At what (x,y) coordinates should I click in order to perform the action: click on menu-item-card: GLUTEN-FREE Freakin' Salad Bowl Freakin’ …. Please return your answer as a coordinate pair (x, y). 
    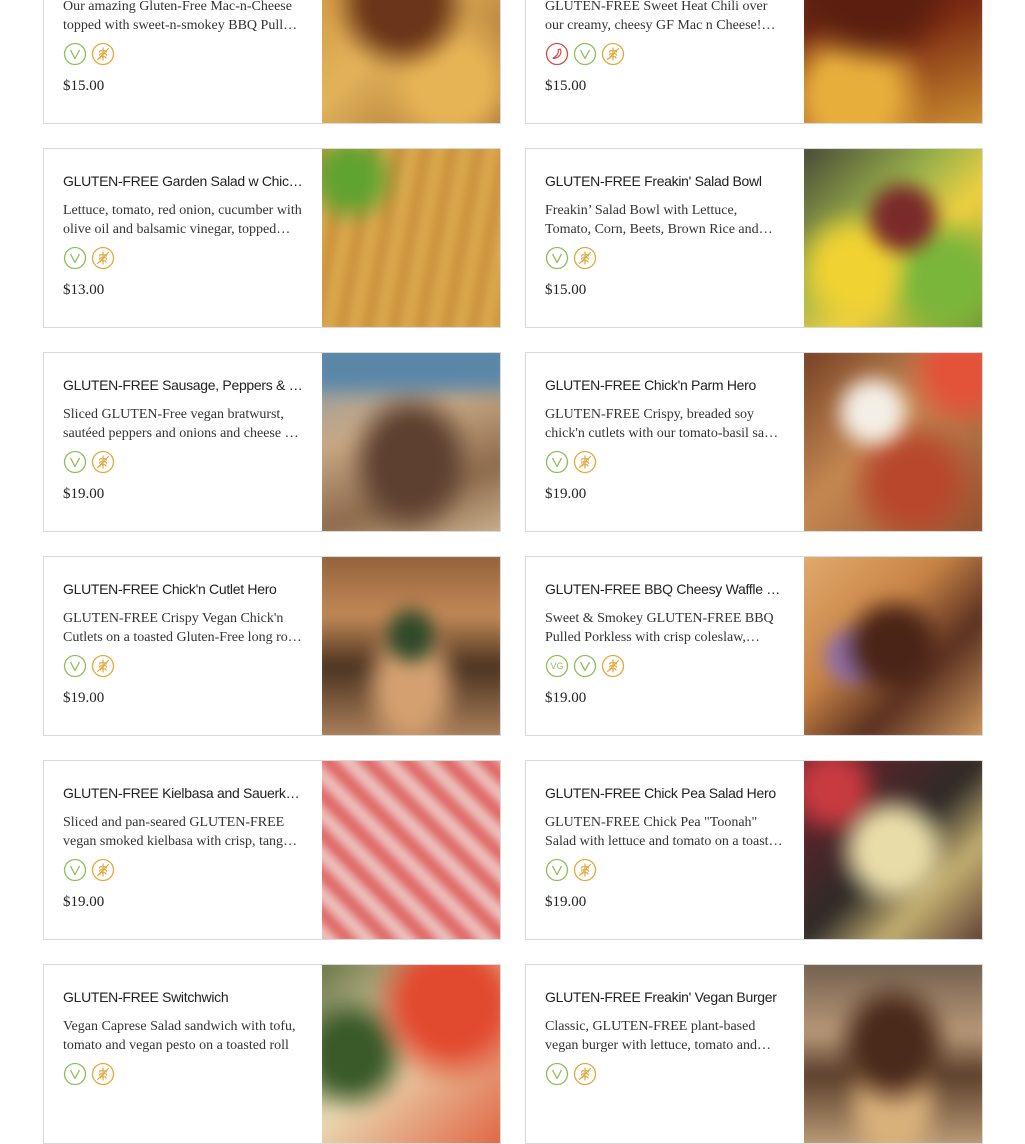
    Looking at the image, I should click on (754, 238).